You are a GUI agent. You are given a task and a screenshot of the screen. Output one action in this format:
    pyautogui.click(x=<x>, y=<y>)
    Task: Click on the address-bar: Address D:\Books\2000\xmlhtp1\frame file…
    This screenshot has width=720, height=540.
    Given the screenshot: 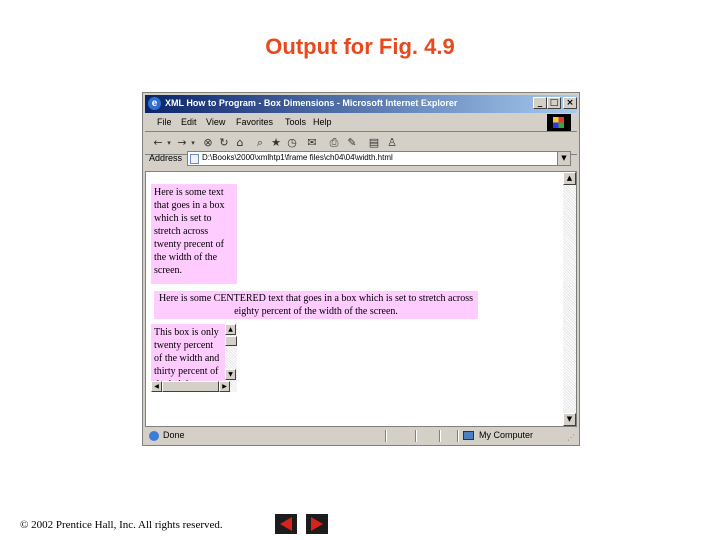 What is the action you would take?
    pyautogui.click(x=361, y=159)
    